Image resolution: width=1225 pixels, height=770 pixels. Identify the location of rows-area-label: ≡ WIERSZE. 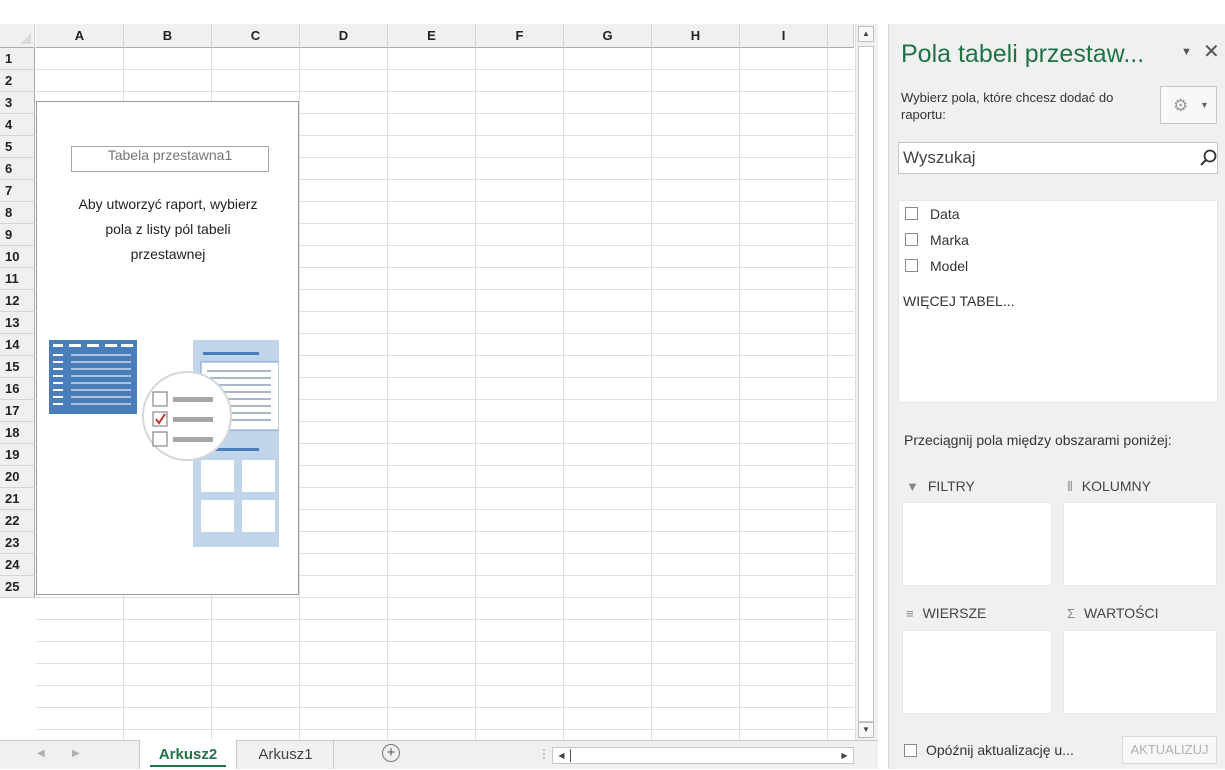
(946, 613).